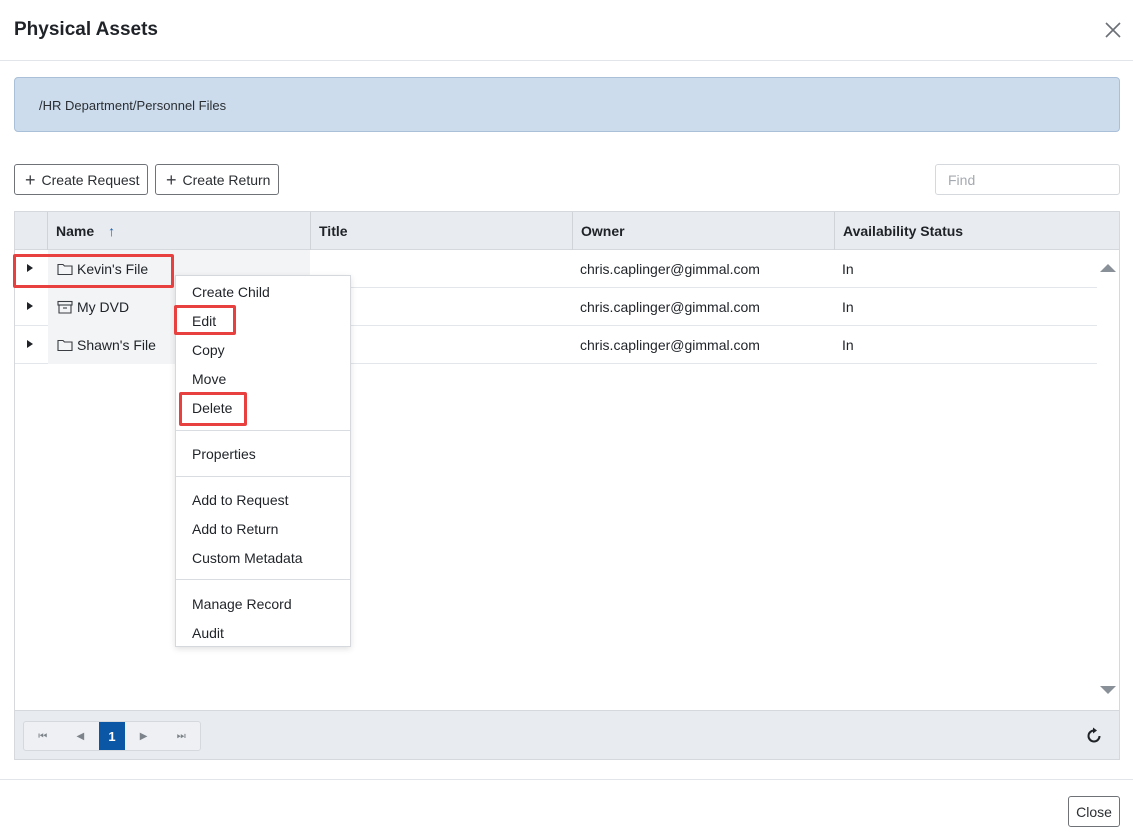 The height and width of the screenshot is (836, 1133). I want to click on menu-item-add-to-request: Add to Request, so click(240, 500).